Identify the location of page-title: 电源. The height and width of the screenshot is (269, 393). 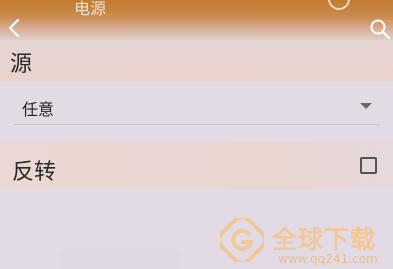
(90, 9).